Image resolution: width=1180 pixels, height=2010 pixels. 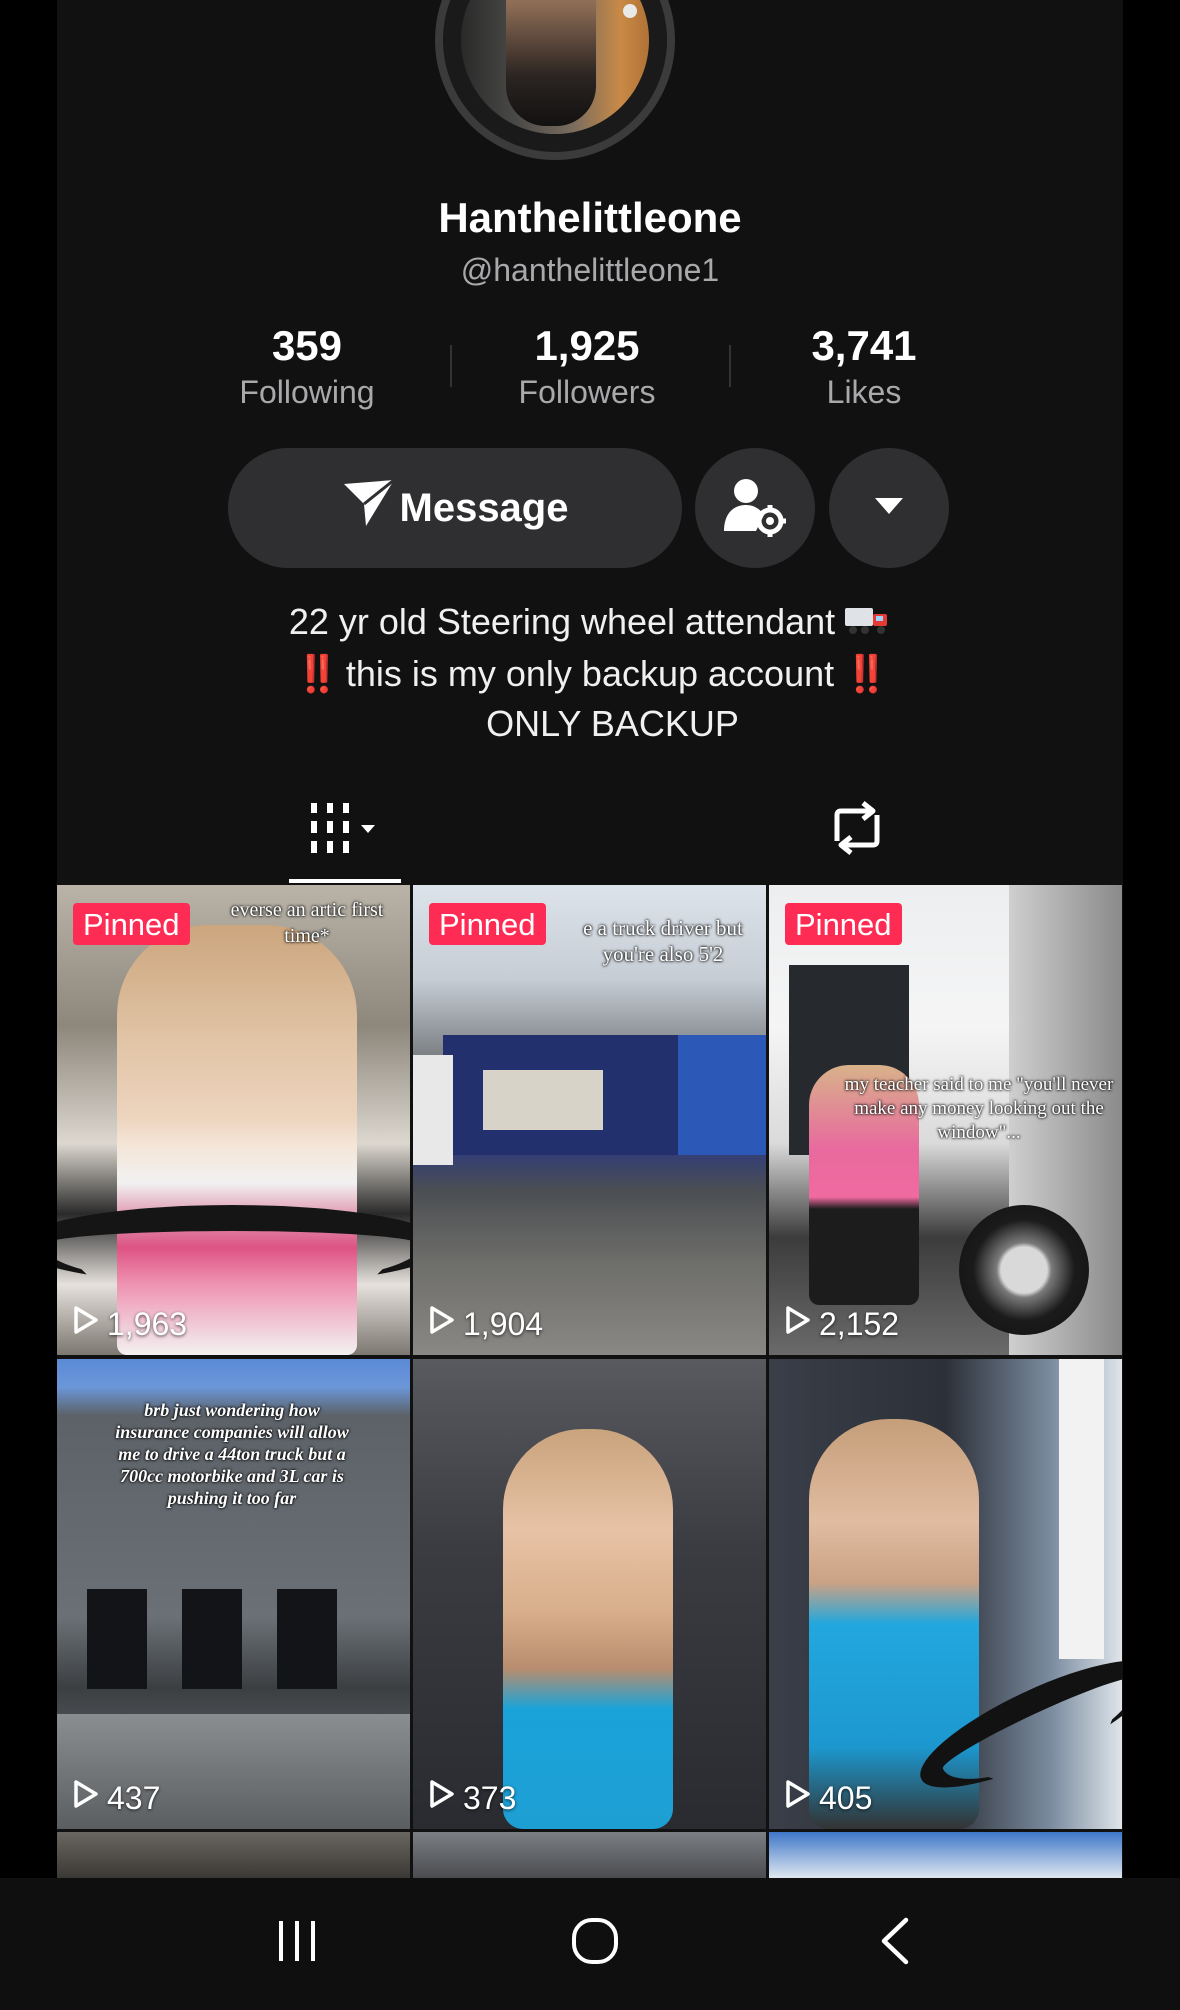 What do you see at coordinates (486, 1324) in the screenshot?
I see `view-count: 1,904` at bounding box center [486, 1324].